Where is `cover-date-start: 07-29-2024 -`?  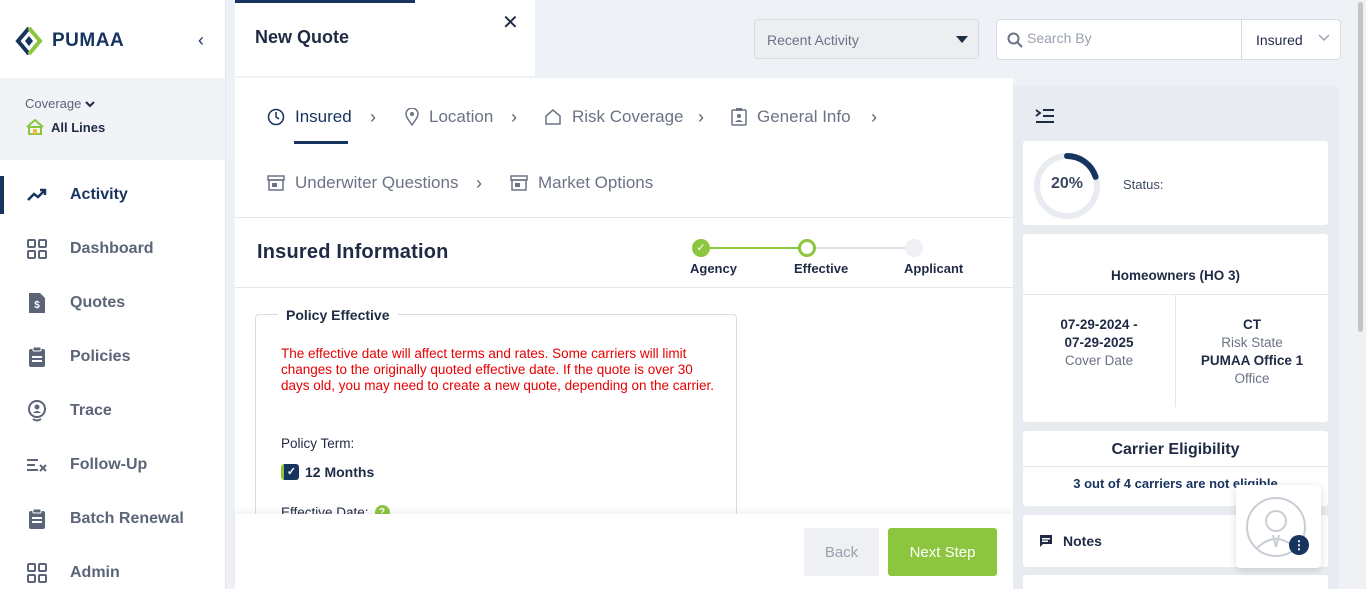
cover-date-start: 07-29-2024 - is located at coordinates (1099, 324).